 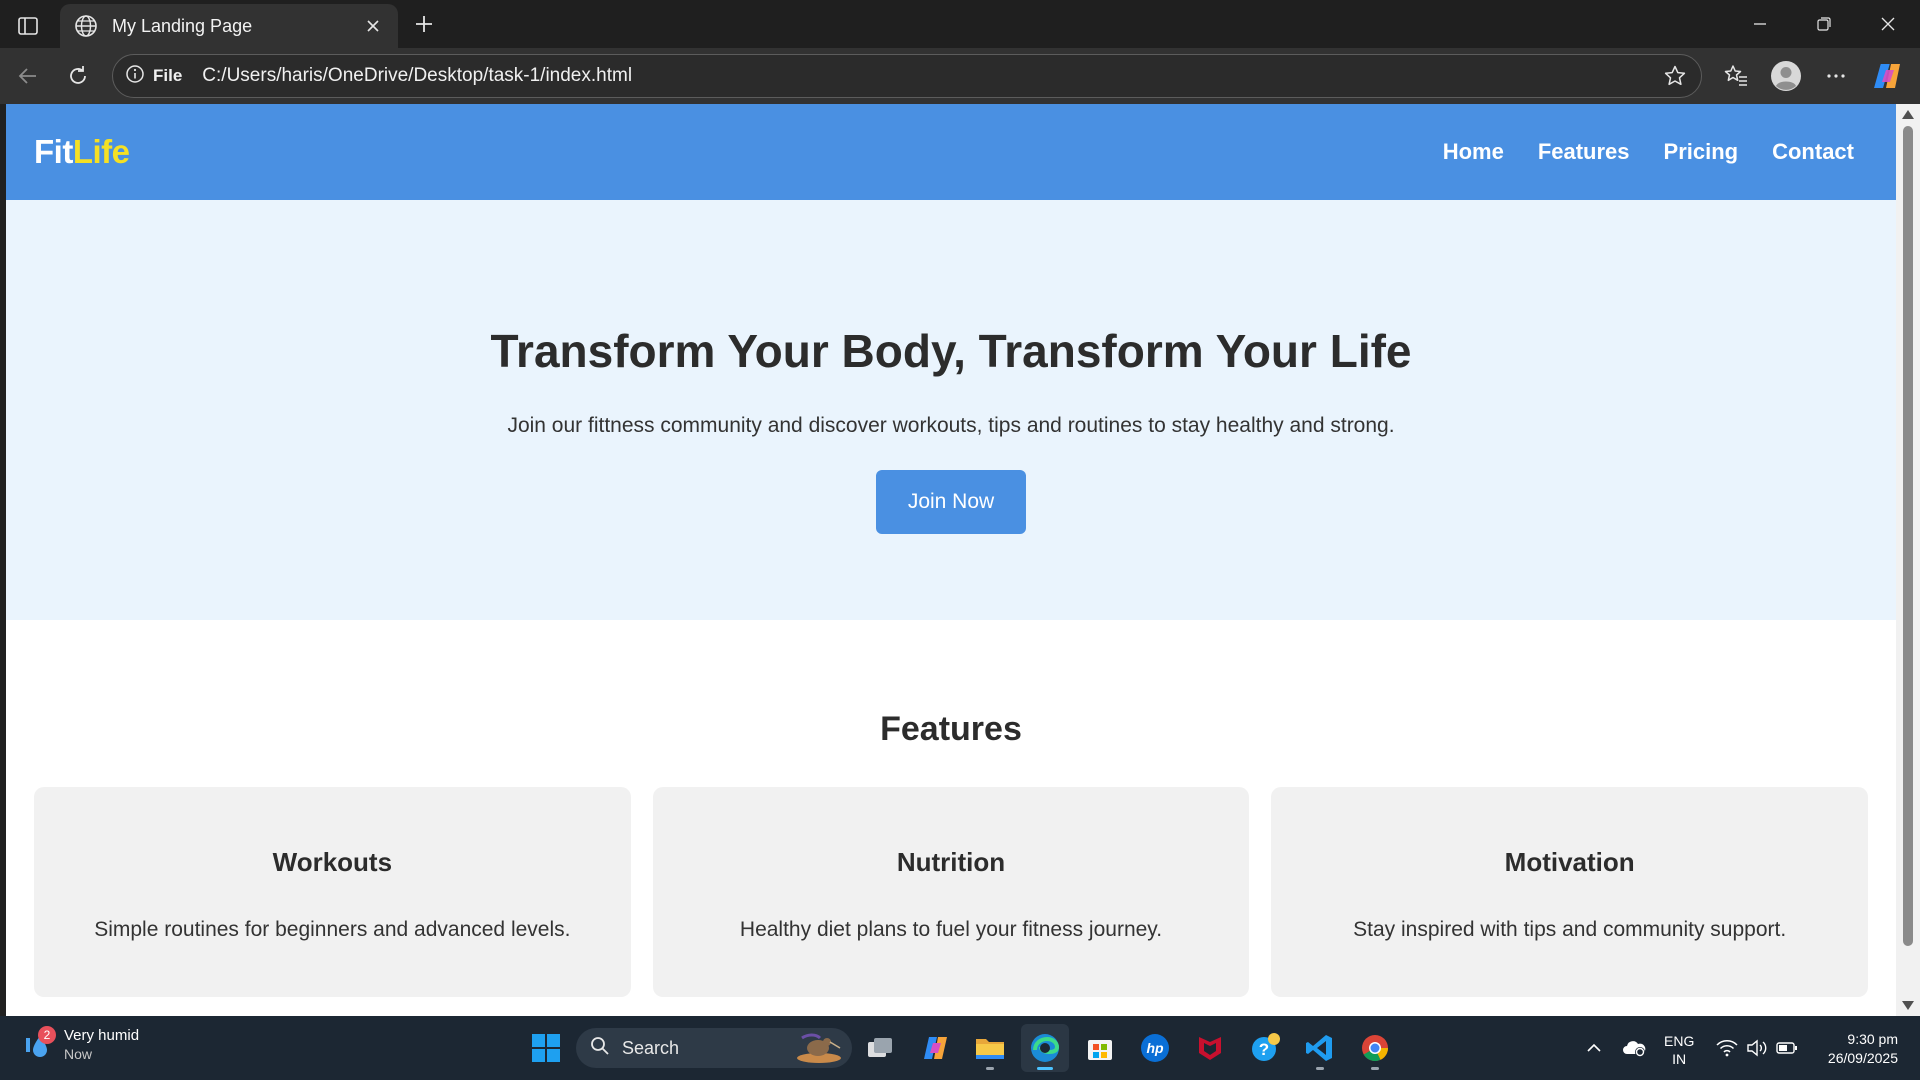 I want to click on microsoft-store-icon, so click(x=1100, y=1048).